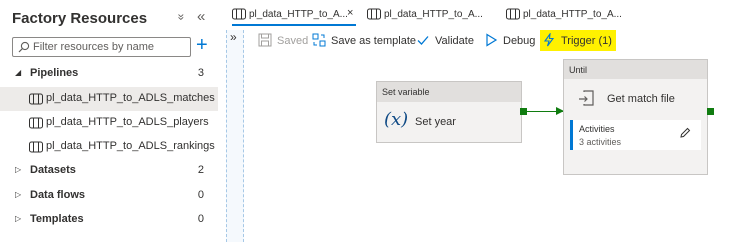 This screenshot has width=748, height=242. Describe the element at coordinates (319, 40) in the screenshot. I see `save-template-icon` at that location.